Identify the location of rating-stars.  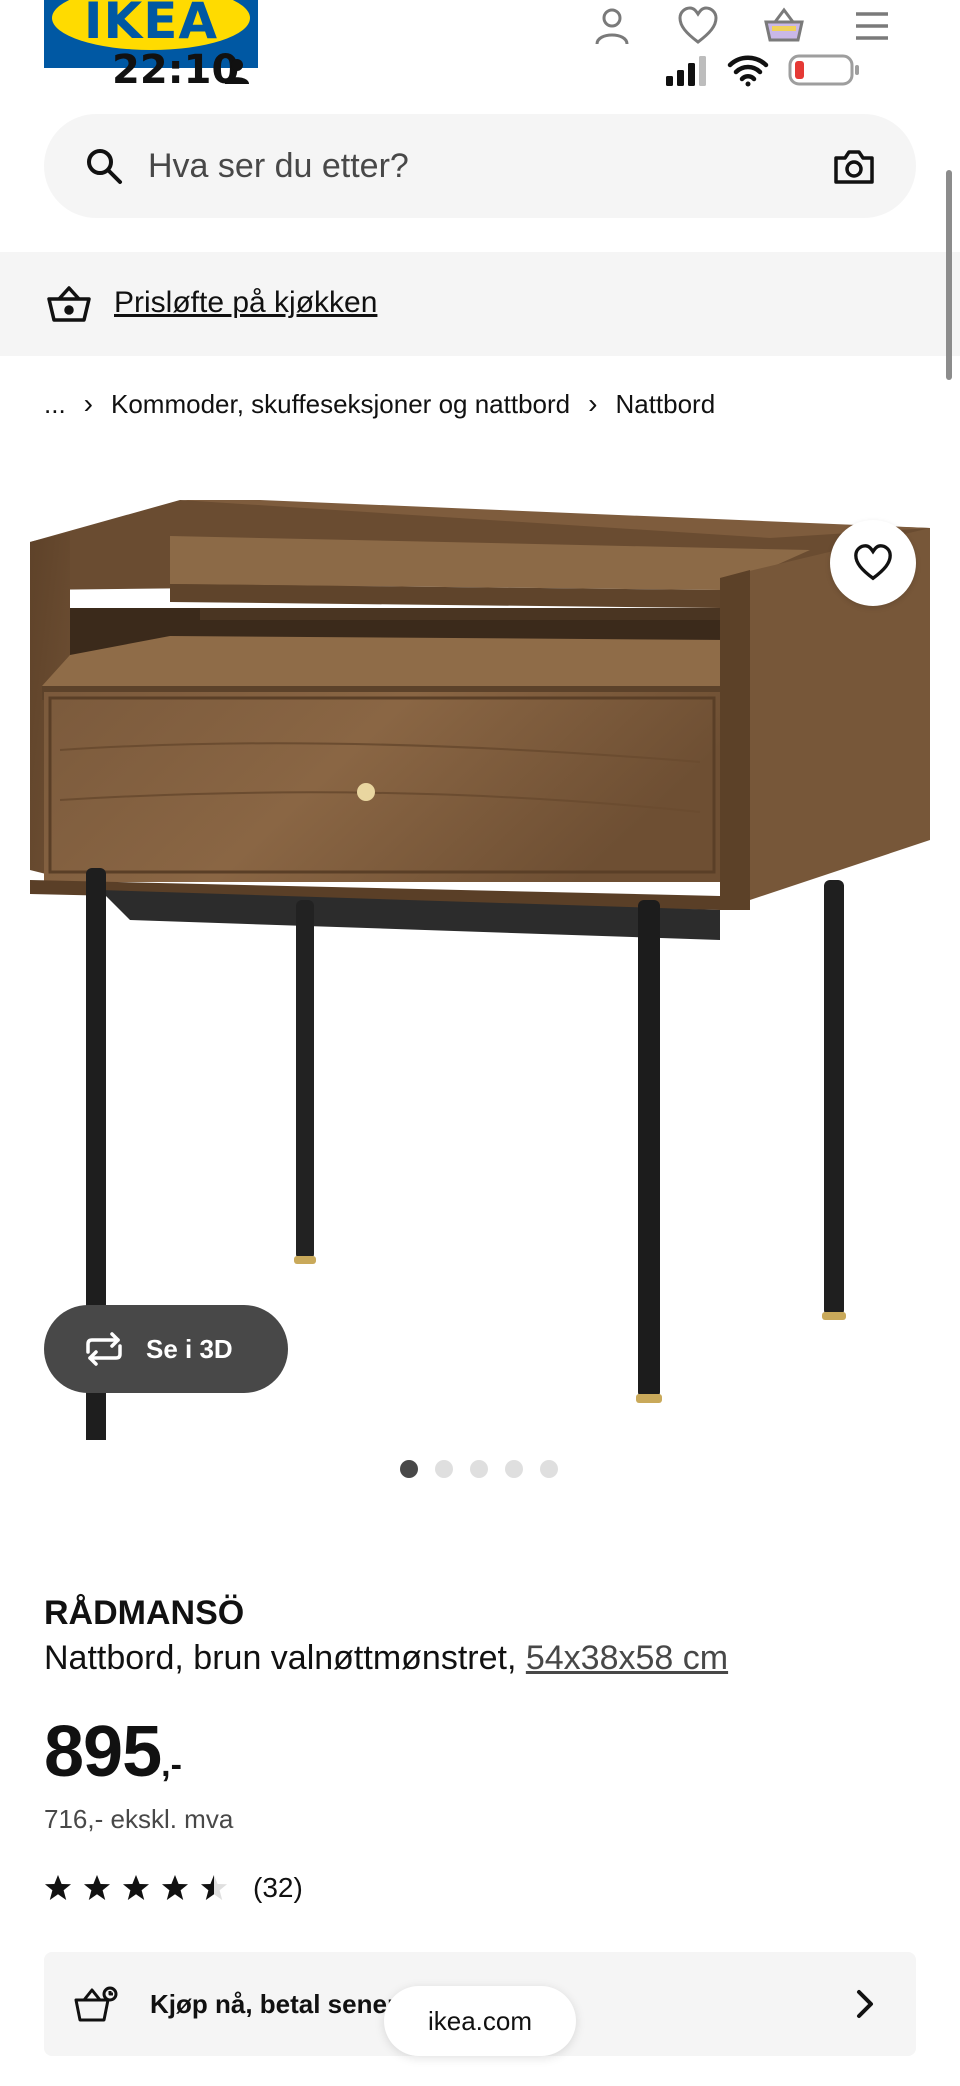
(141, 1888).